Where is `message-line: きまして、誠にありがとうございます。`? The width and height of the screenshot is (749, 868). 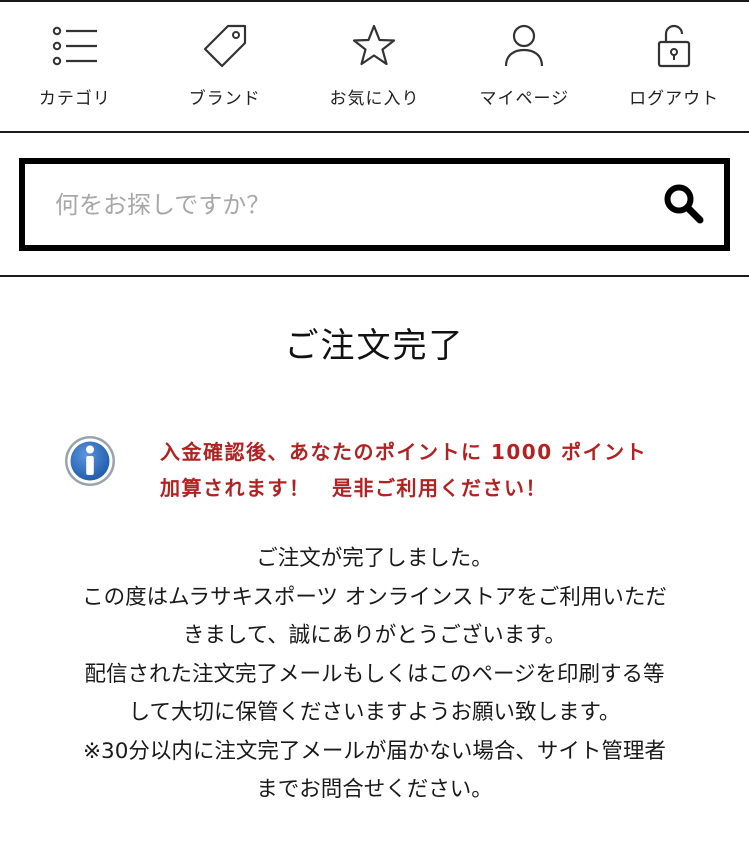 message-line: きまして、誠にありがとうございます。 is located at coordinates (374, 635).